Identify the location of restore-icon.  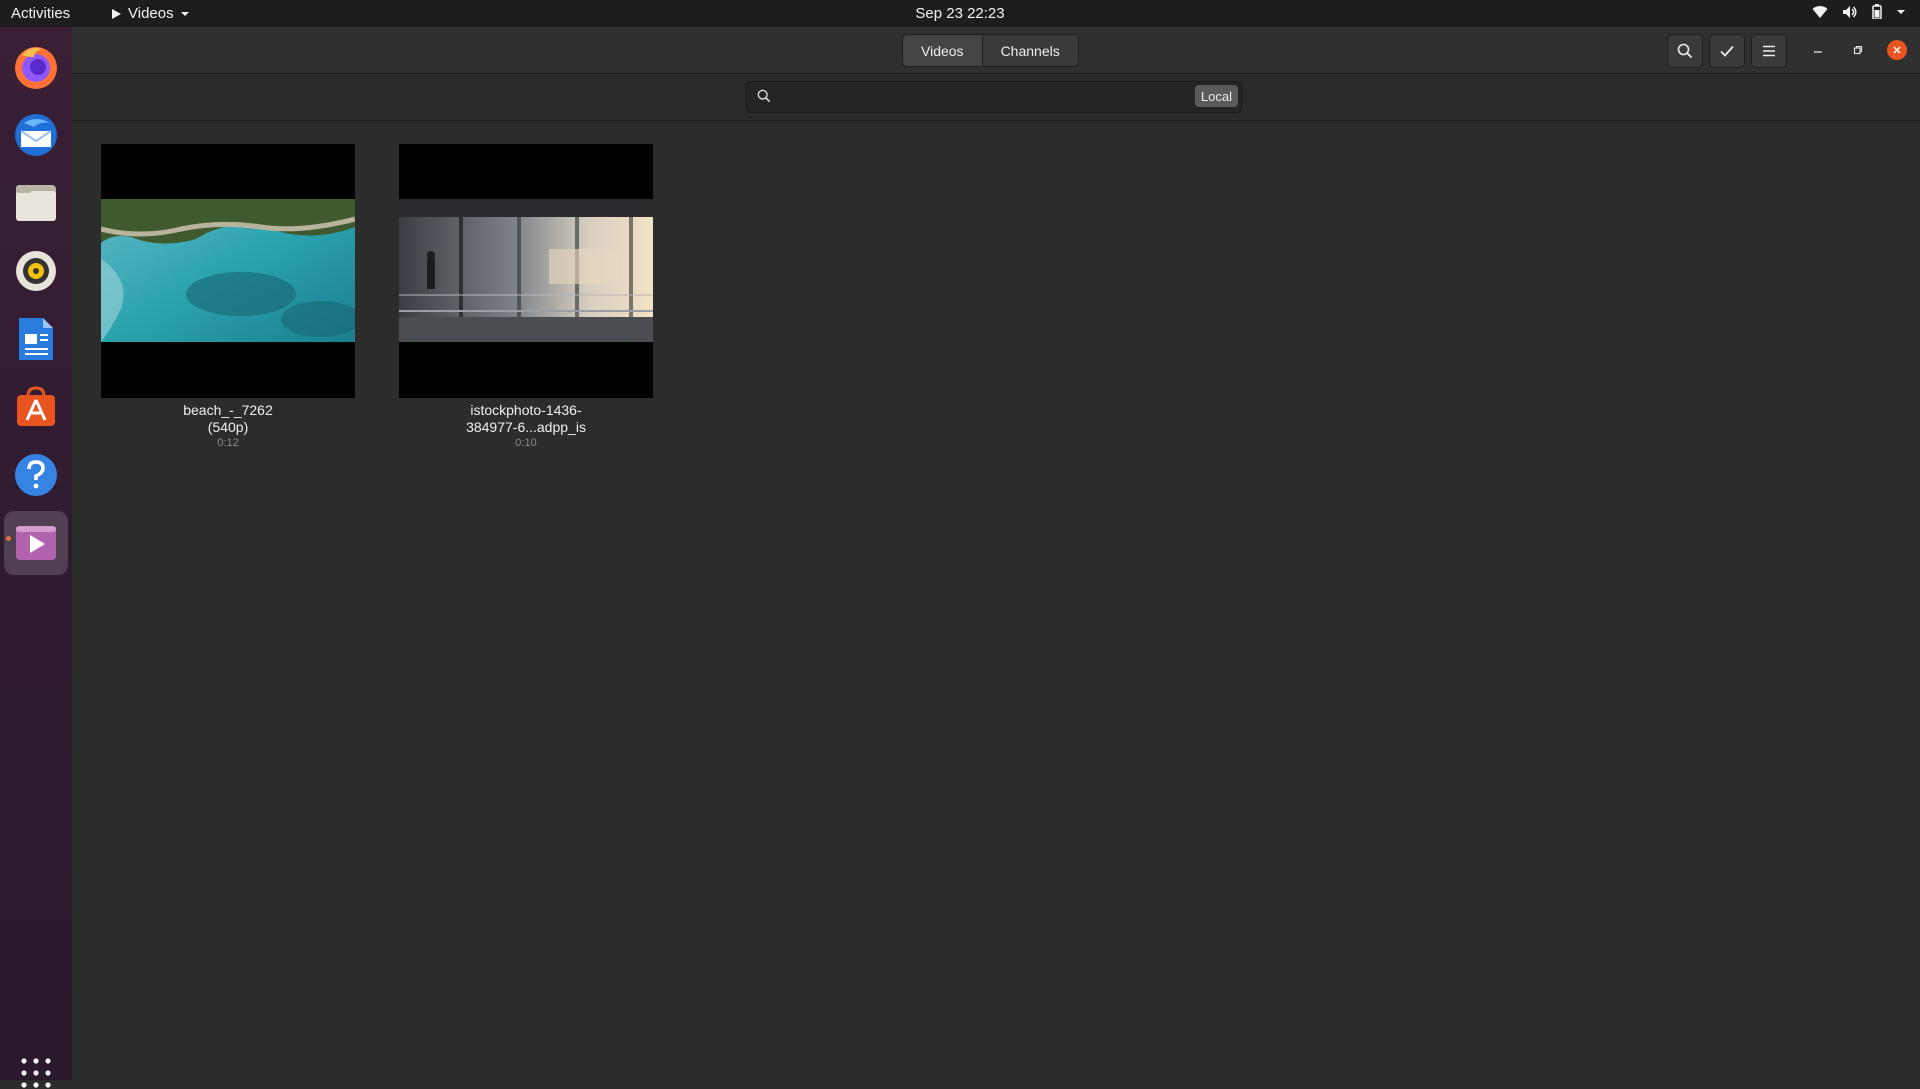
(1858, 50).